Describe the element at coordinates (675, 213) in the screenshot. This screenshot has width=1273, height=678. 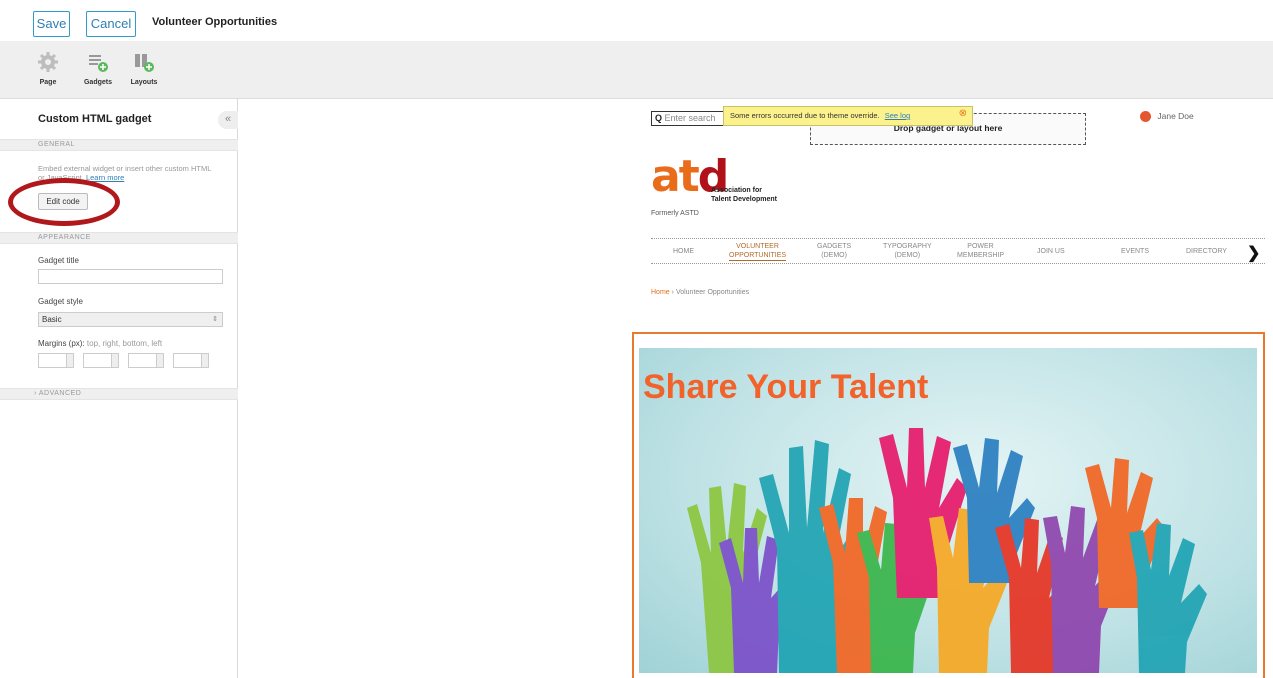
I see `formerly-text: Formerly ASTD` at that location.